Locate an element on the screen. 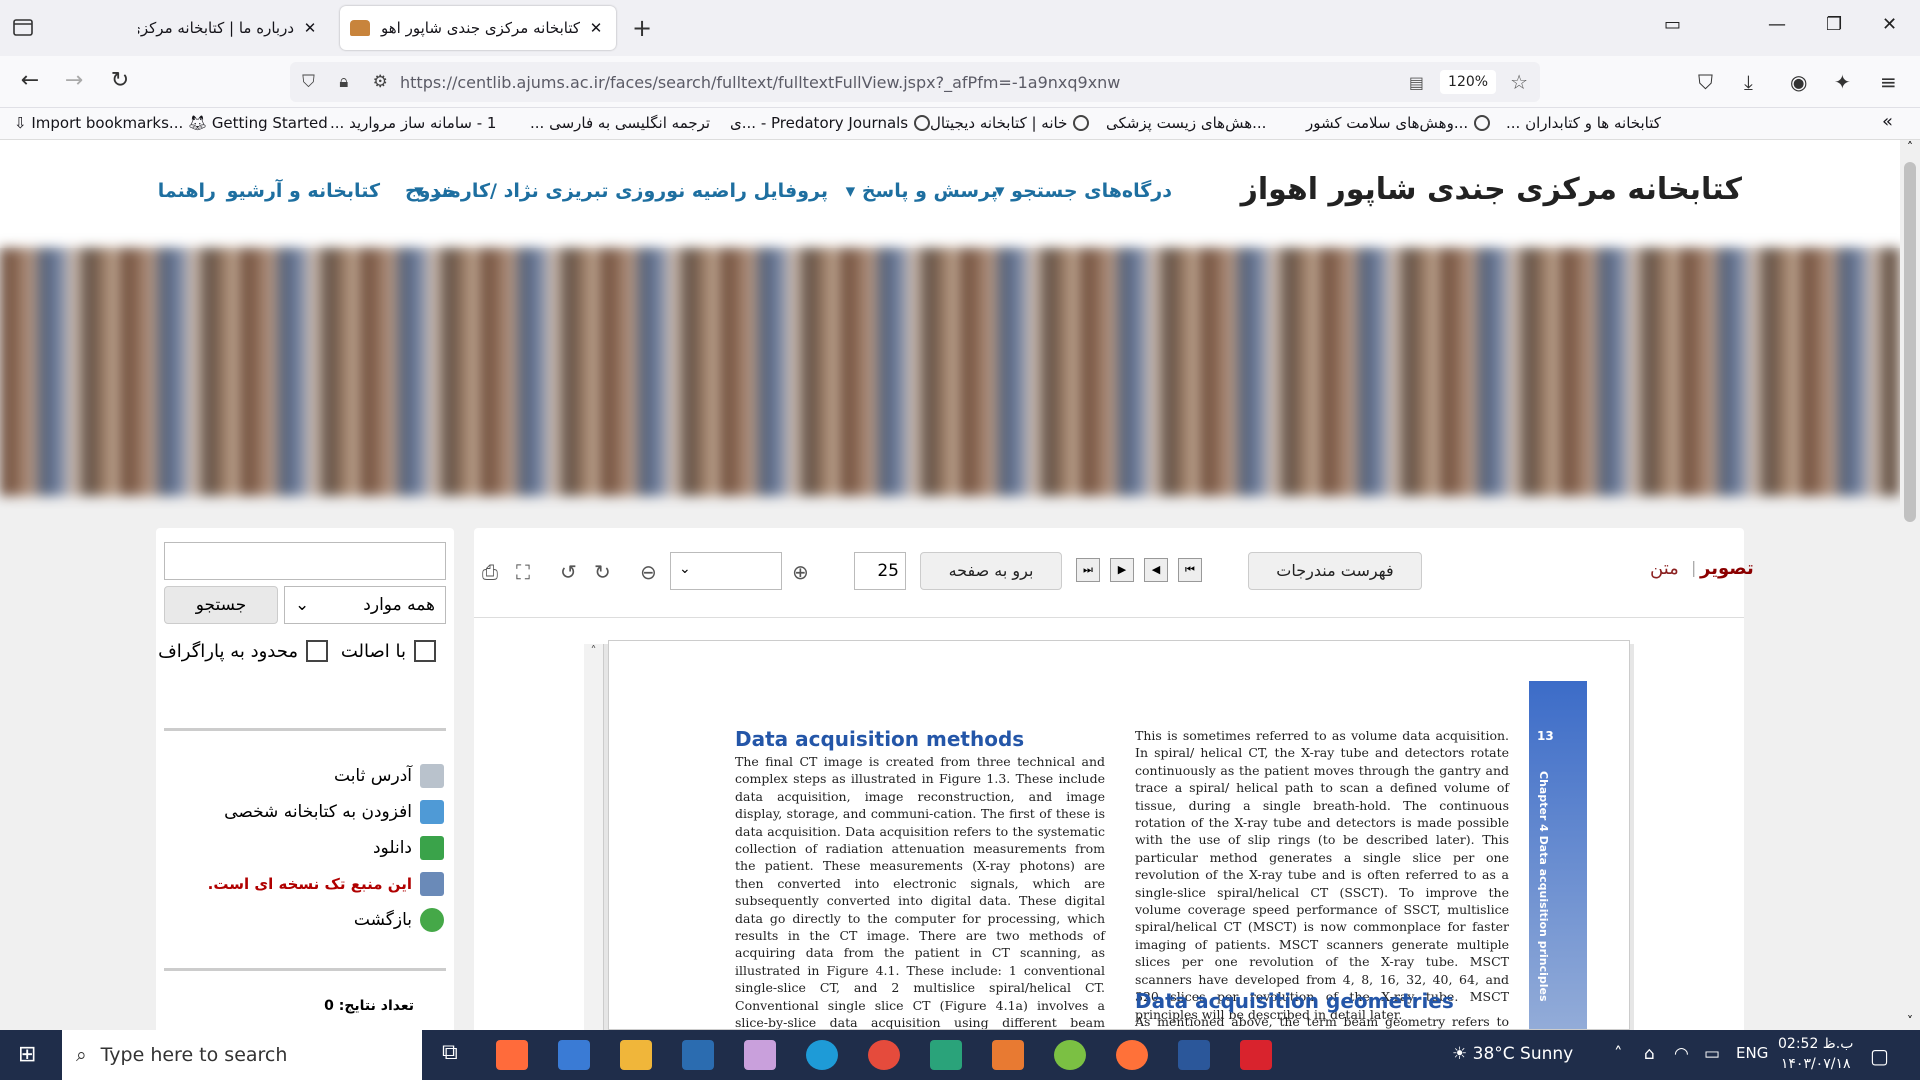 This screenshot has height=1080, width=1920. task-view-icon: ⧉ is located at coordinates (450, 1052).